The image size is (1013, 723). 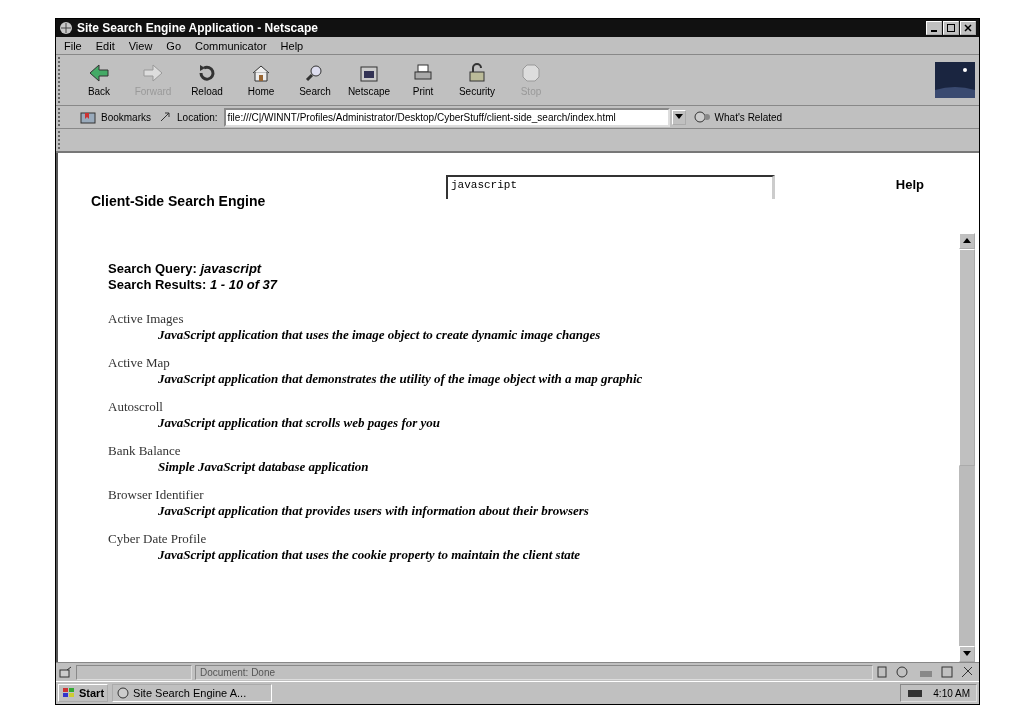 I want to click on result-description: JavaScript application that scrolls web pages for you, so click(x=299, y=423).